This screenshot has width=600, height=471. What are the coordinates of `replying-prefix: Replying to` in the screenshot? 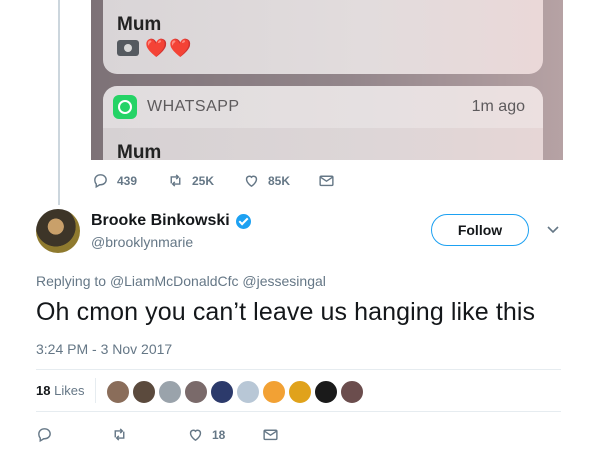 It's located at (71, 281).